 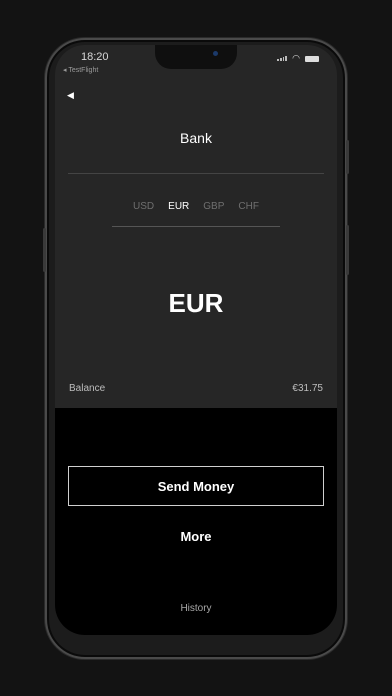 What do you see at coordinates (87, 388) in the screenshot?
I see `balance-label: Balance` at bounding box center [87, 388].